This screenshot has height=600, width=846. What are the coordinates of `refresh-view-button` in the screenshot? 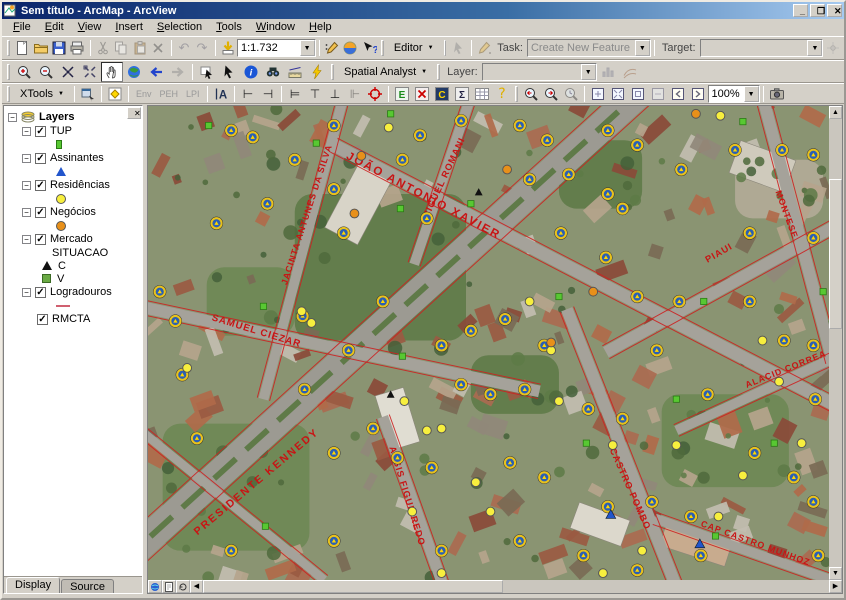 It's located at (183, 586).